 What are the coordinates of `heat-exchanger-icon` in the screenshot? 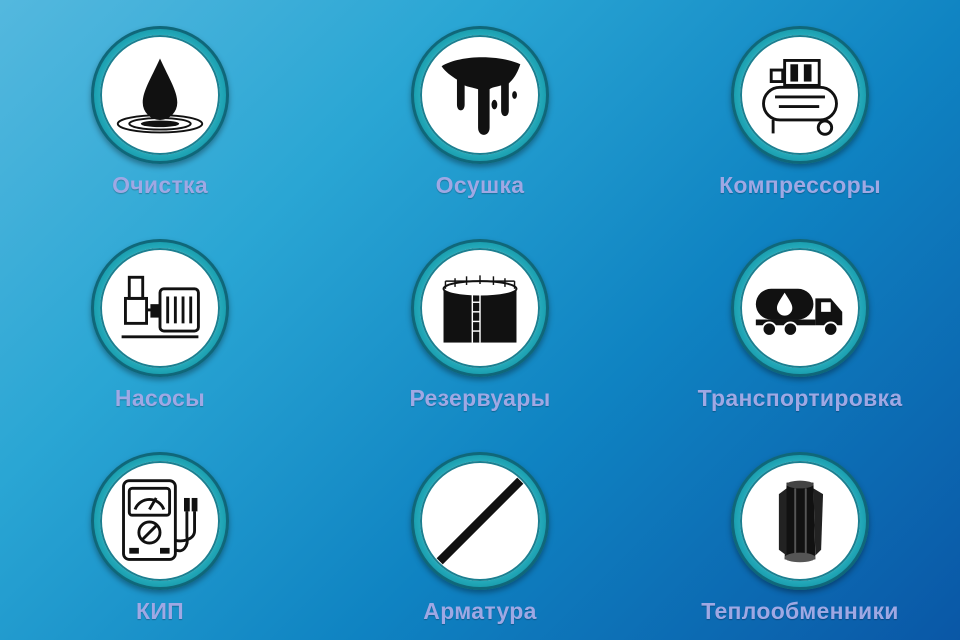 It's located at (801, 521).